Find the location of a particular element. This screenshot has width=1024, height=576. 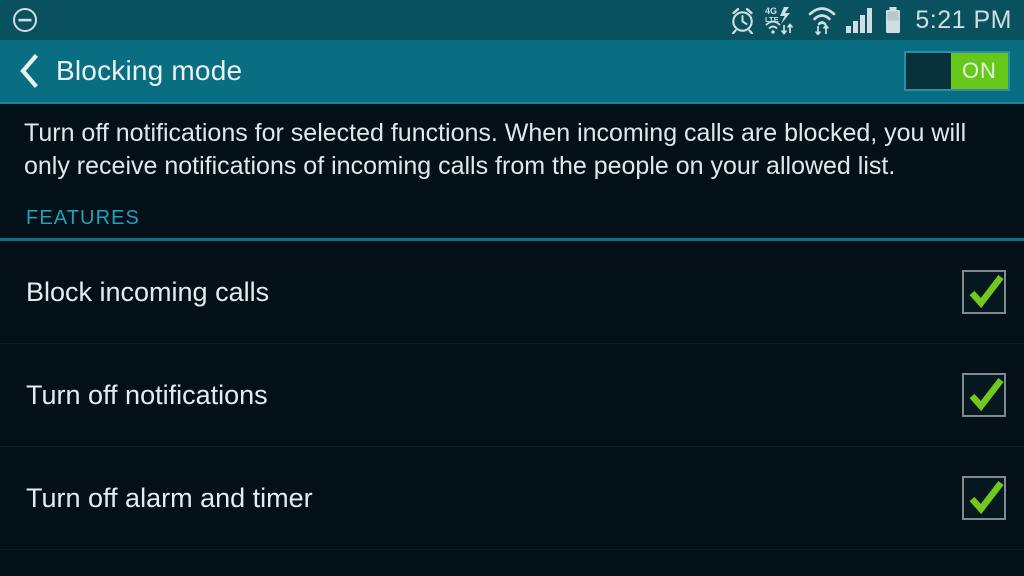

section-header-features: FEATURES is located at coordinates (83, 218).